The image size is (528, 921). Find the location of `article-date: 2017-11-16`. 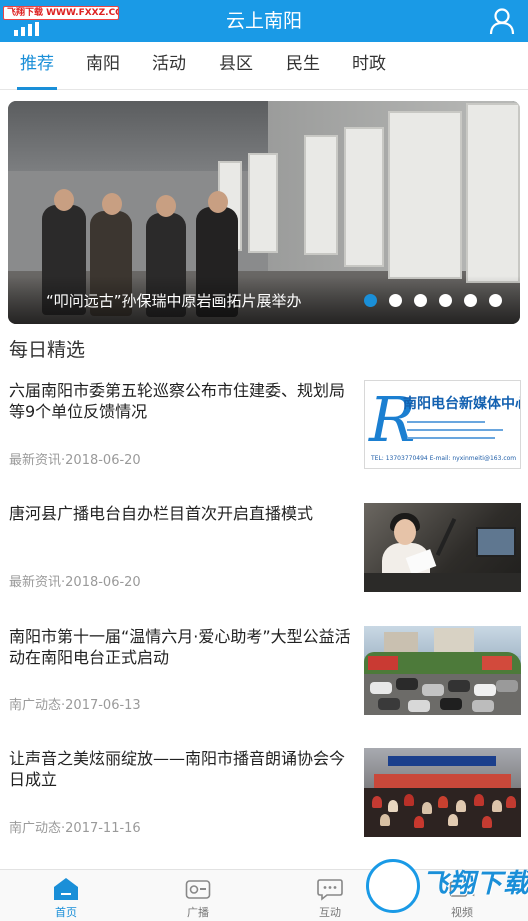

article-date: 2017-11-16 is located at coordinates (103, 828).